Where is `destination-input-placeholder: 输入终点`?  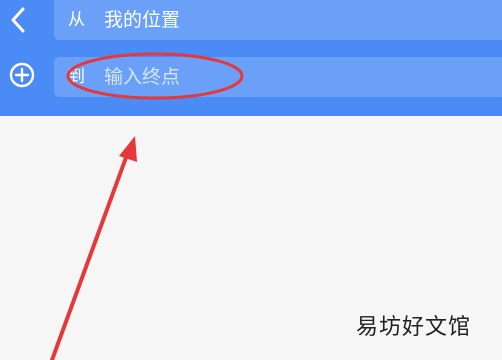
destination-input-placeholder: 输入终点 is located at coordinates (142, 77).